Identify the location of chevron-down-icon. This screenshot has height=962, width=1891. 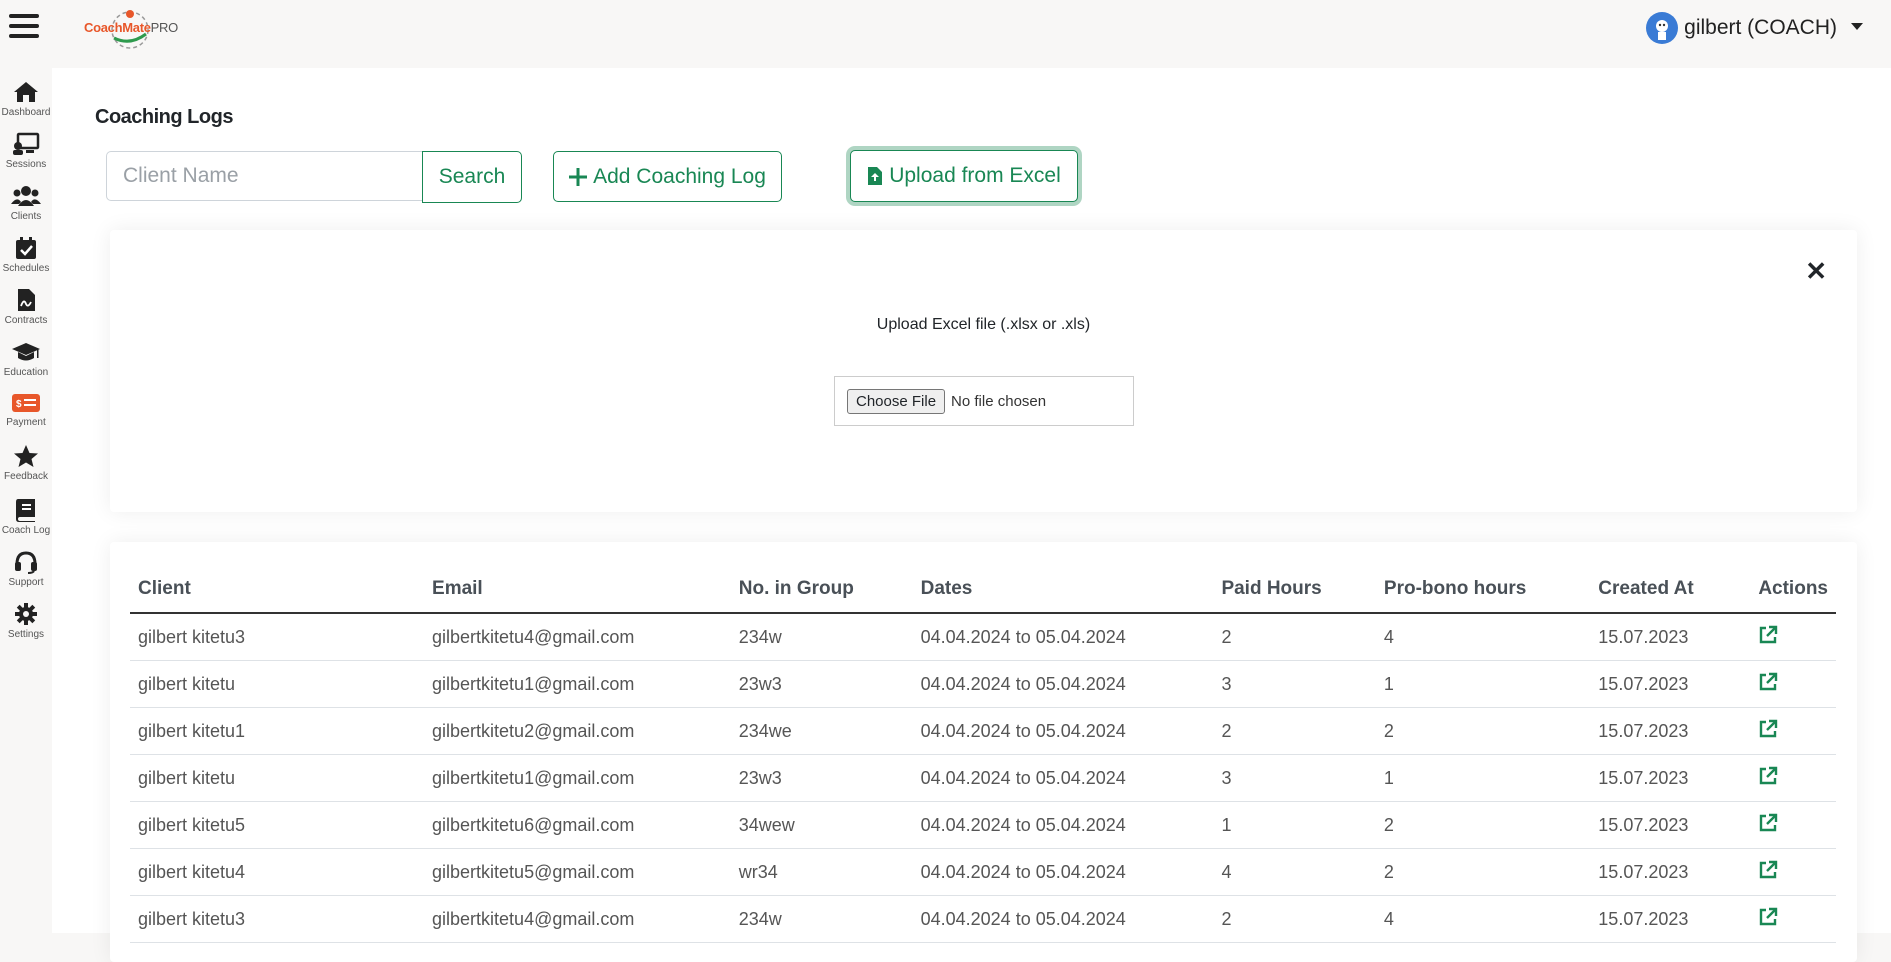
(1857, 26).